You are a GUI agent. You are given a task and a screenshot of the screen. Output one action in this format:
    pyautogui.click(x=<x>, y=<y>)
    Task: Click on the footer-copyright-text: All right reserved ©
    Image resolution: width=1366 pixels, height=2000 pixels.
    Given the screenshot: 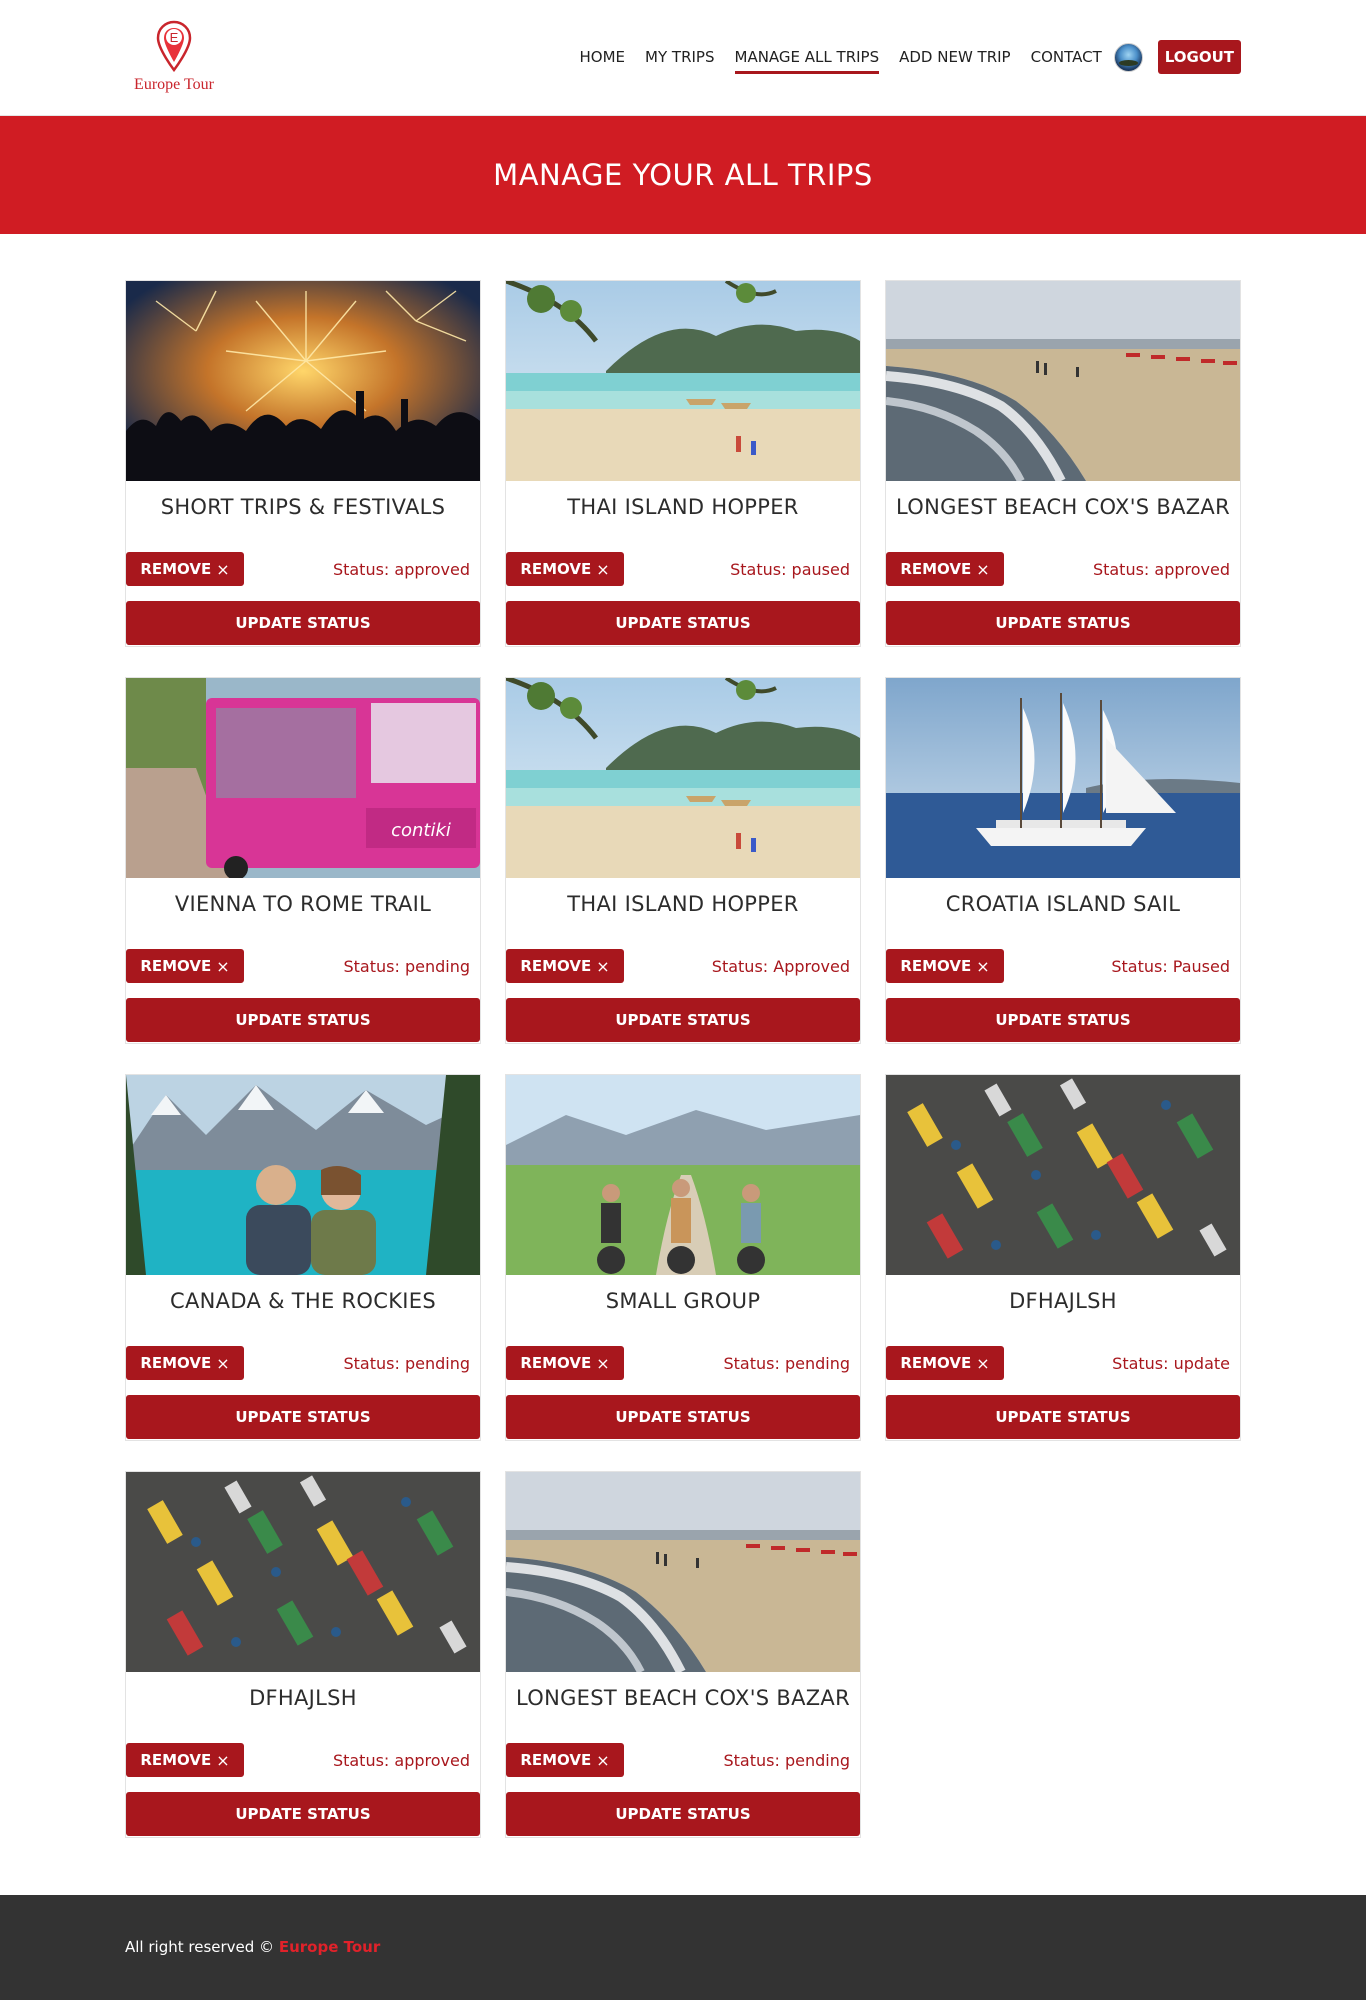 What is the action you would take?
    pyautogui.click(x=200, y=1947)
    